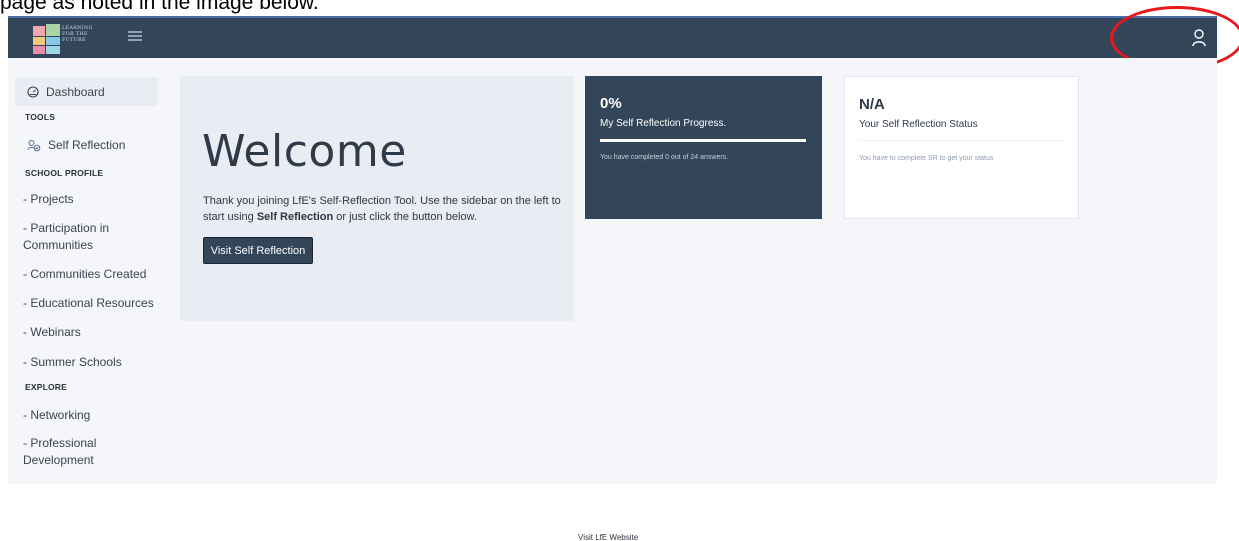 The height and width of the screenshot is (541, 1239). Describe the element at coordinates (93, 415) in the screenshot. I see `sidebar-item-networking: - Networking` at that location.